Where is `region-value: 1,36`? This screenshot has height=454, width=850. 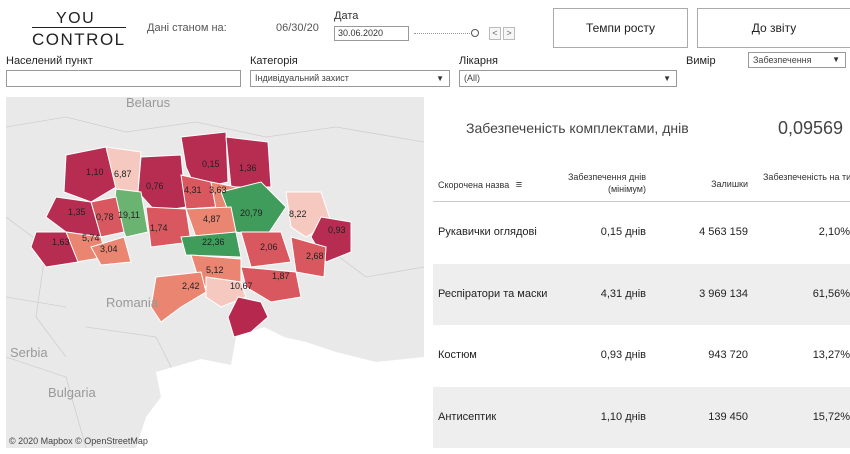 region-value: 1,36 is located at coordinates (248, 168).